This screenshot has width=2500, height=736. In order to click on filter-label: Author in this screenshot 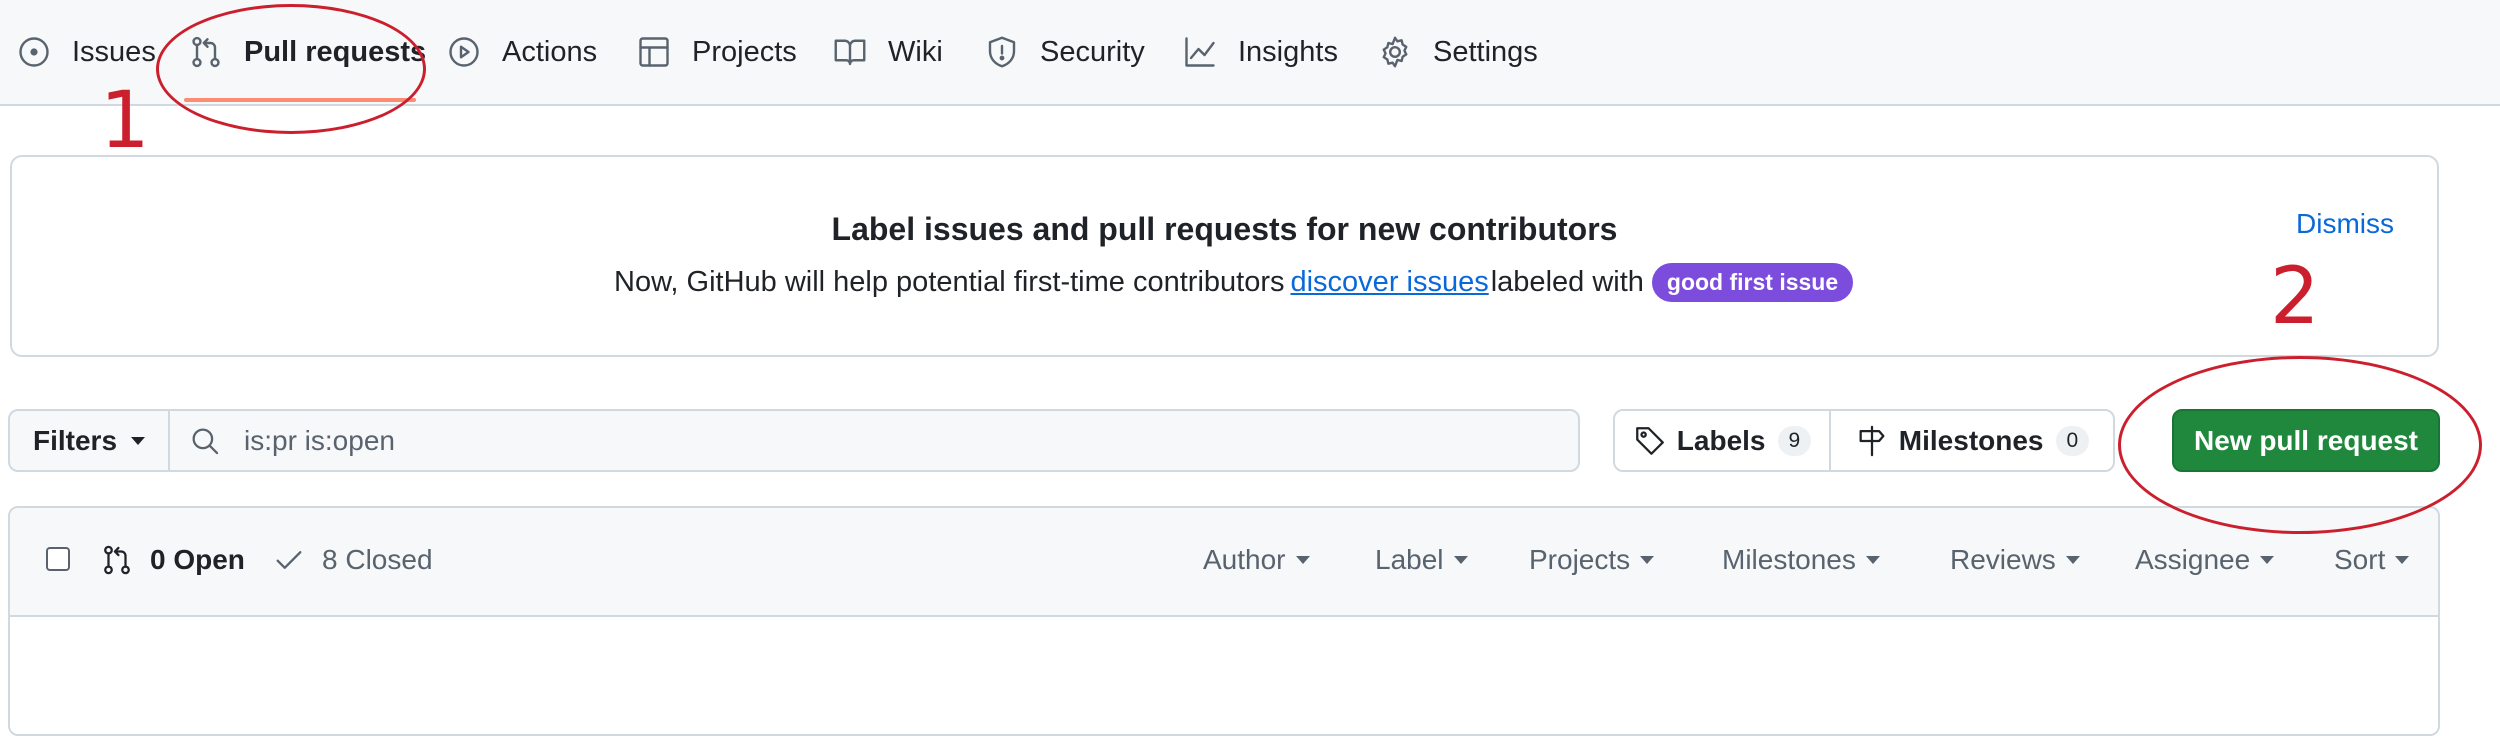, I will do `click(1244, 559)`.